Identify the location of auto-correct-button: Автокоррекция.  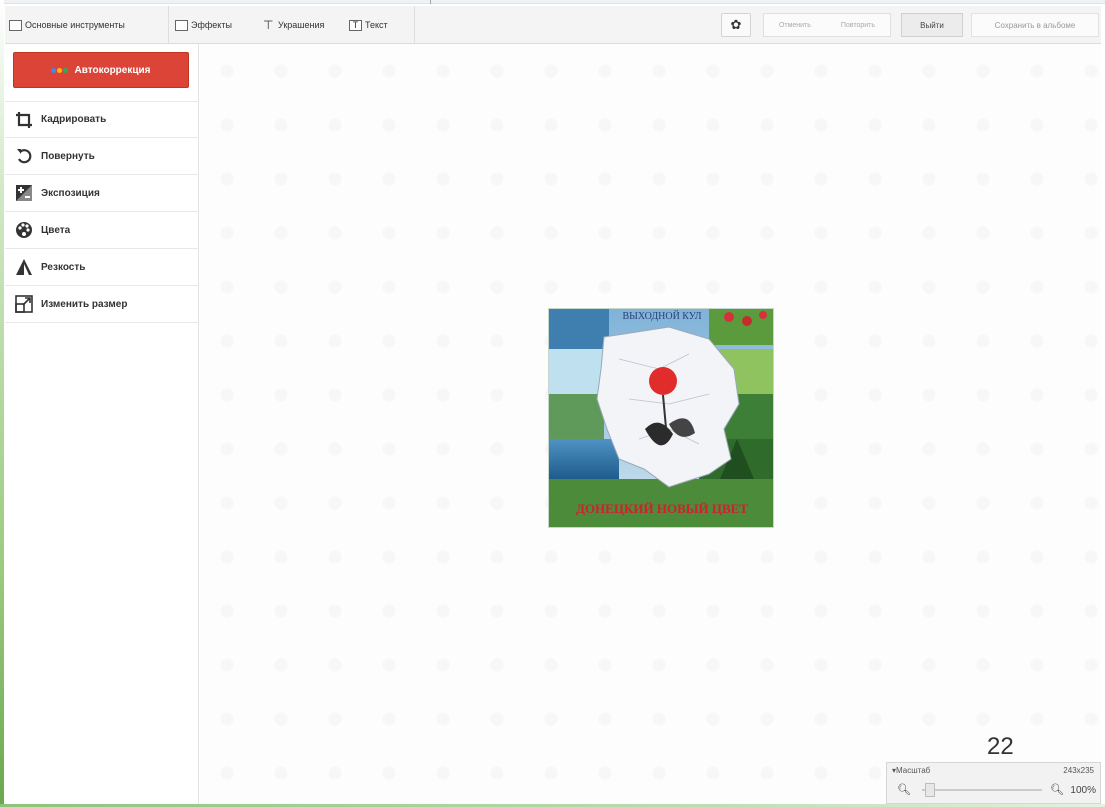
(101, 70).